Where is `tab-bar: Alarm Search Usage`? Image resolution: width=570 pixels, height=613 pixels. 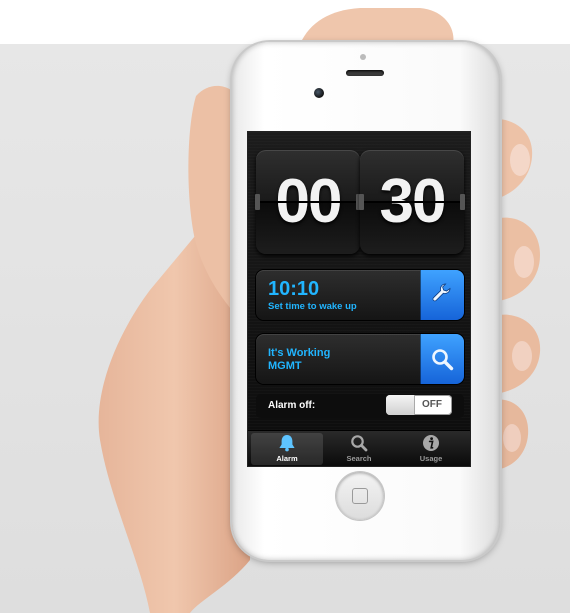
tab-bar: Alarm Search Usage is located at coordinates (359, 448).